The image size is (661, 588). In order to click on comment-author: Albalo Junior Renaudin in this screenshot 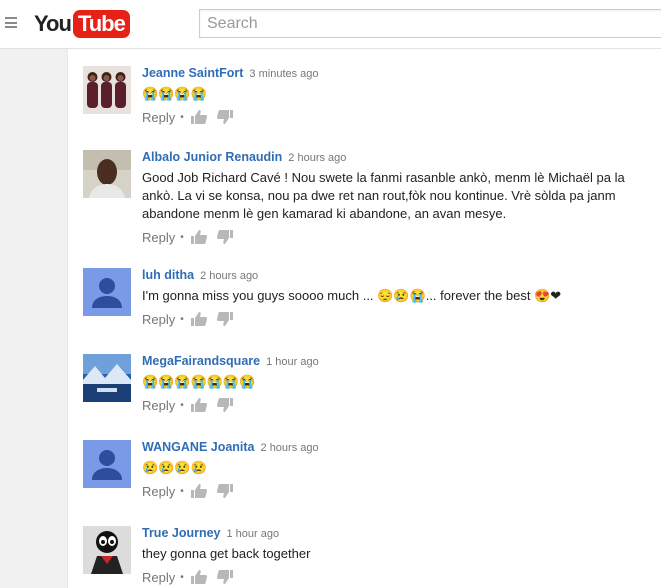, I will do `click(212, 157)`.